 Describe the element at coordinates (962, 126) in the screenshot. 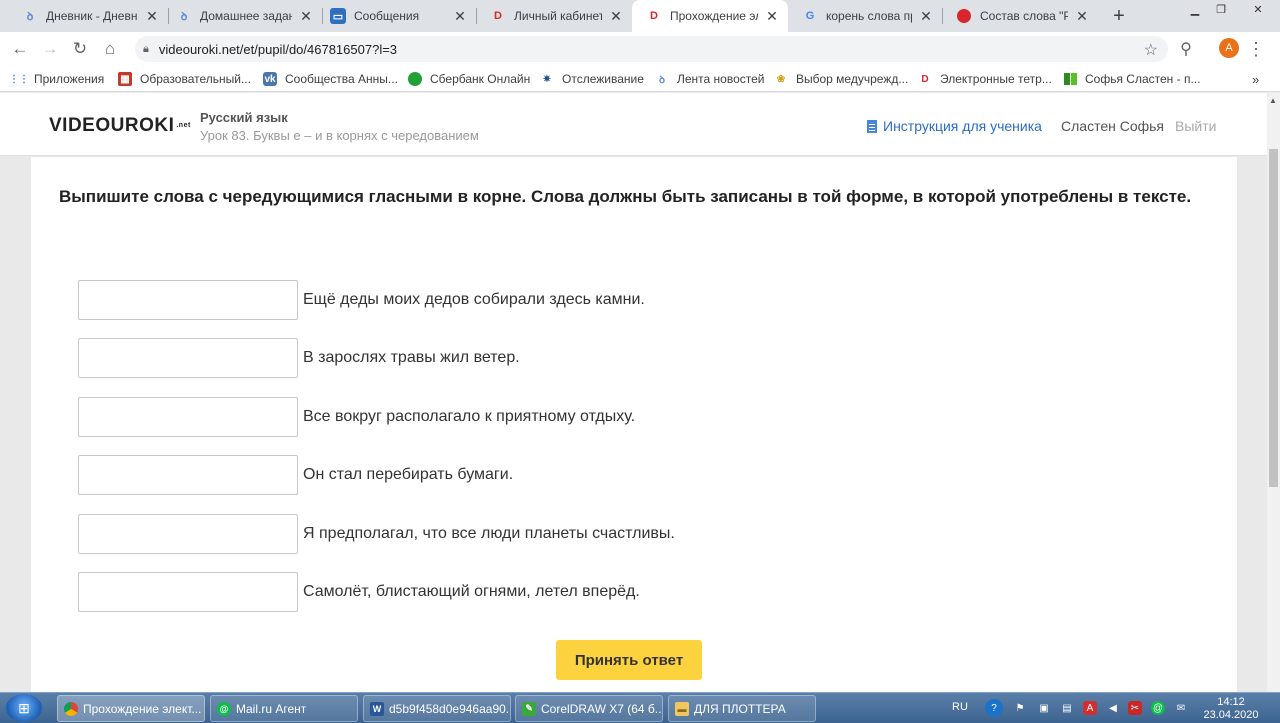

I see `instruction-link-label: Инструкция для ученика` at that location.